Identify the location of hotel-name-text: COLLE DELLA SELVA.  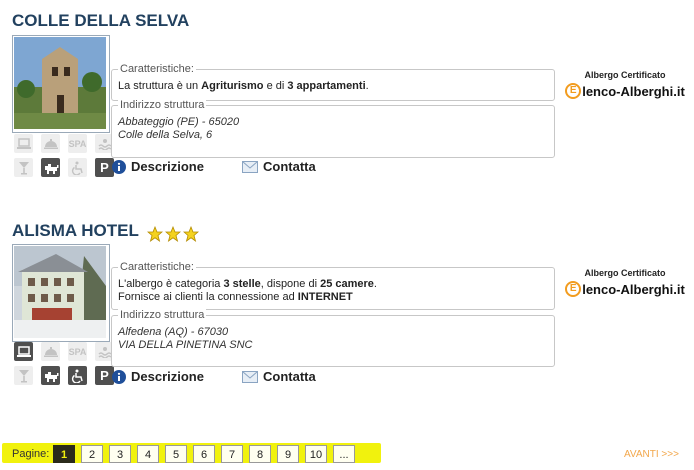
(100, 20).